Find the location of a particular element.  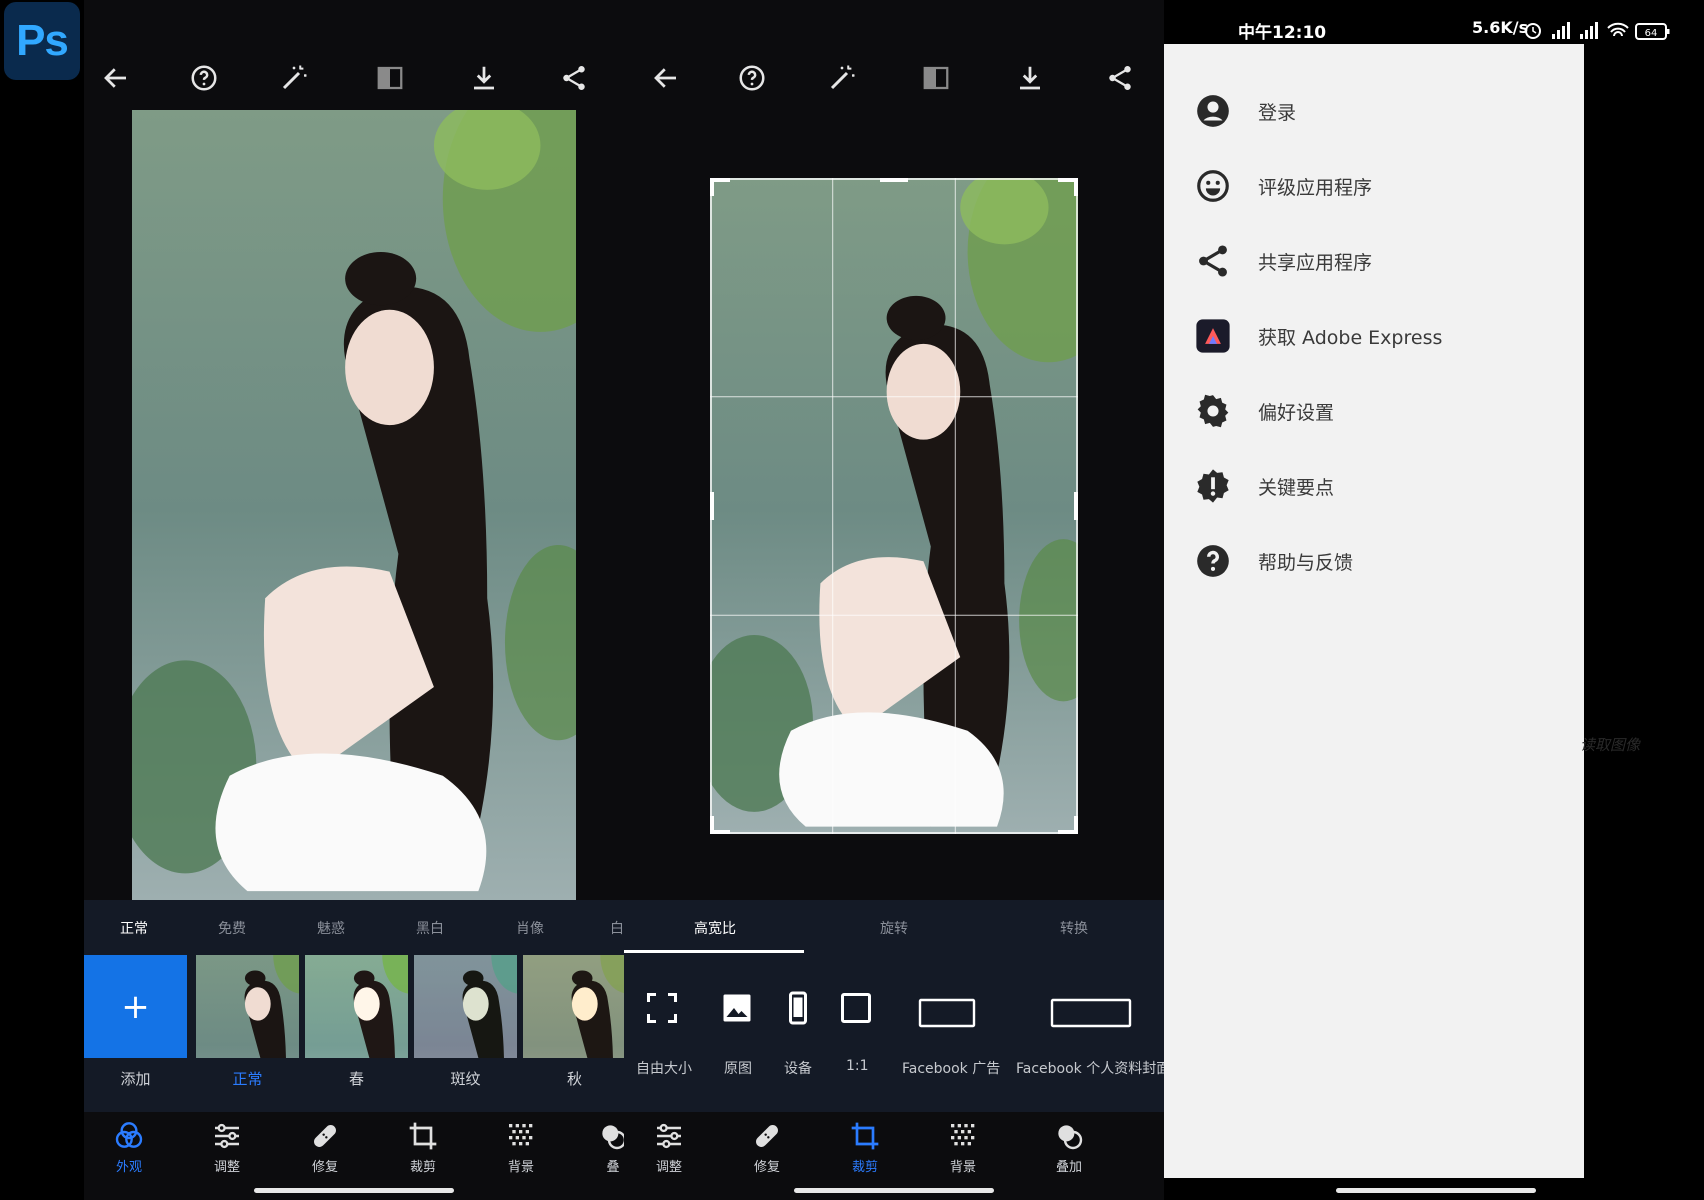

tab-charm: 魅惑 is located at coordinates (331, 928).